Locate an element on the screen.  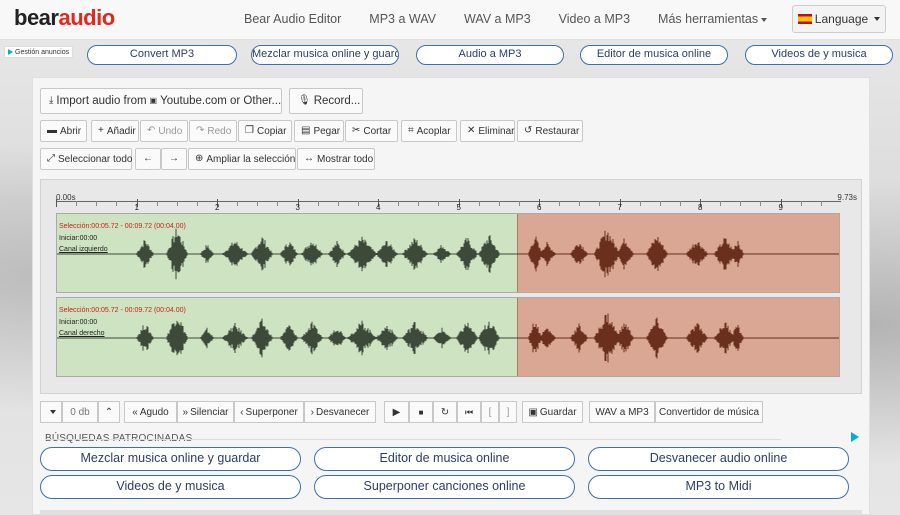
loop-button: ↻ is located at coordinates (445, 412).